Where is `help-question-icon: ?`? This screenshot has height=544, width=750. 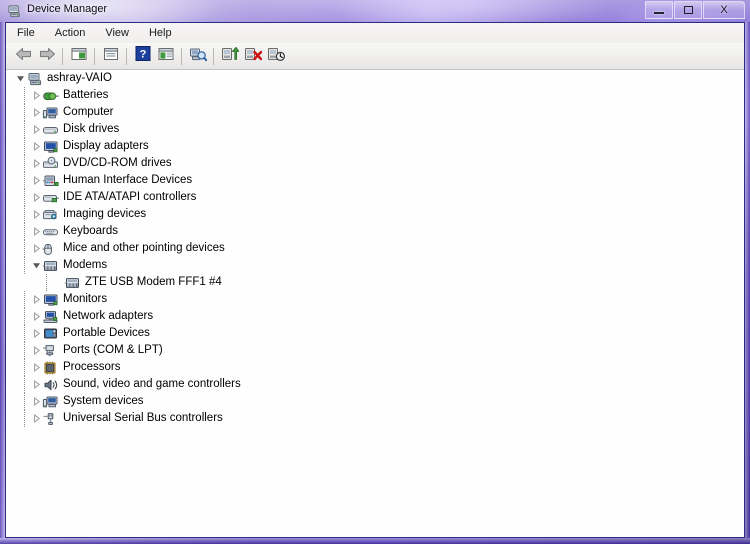 help-question-icon: ? is located at coordinates (143, 56).